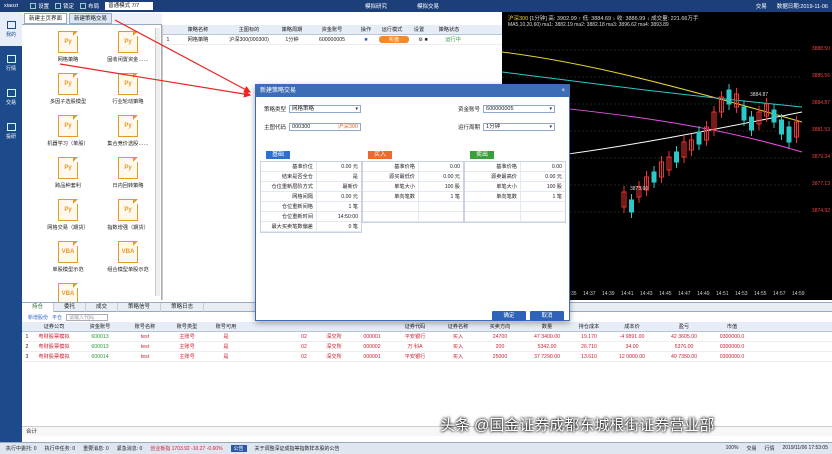 The image size is (832, 454). What do you see at coordinates (128, 259) in the screenshot?
I see `strategy-item: VBA 组合模型单股示范` at bounding box center [128, 259].